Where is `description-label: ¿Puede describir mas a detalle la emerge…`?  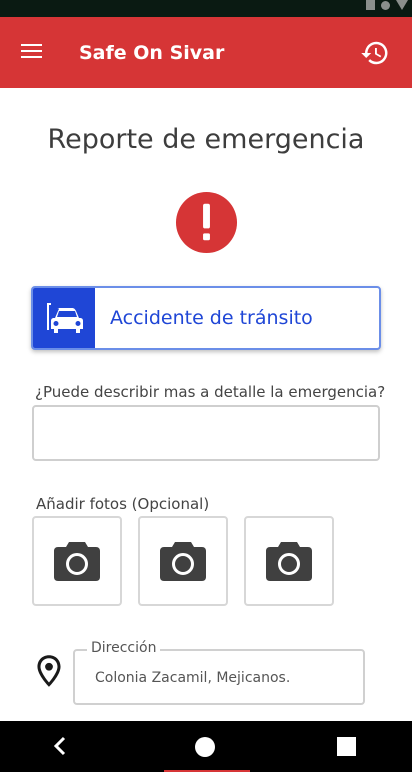
description-label: ¿Puede describir mas a detalle la emerge… is located at coordinates (210, 392).